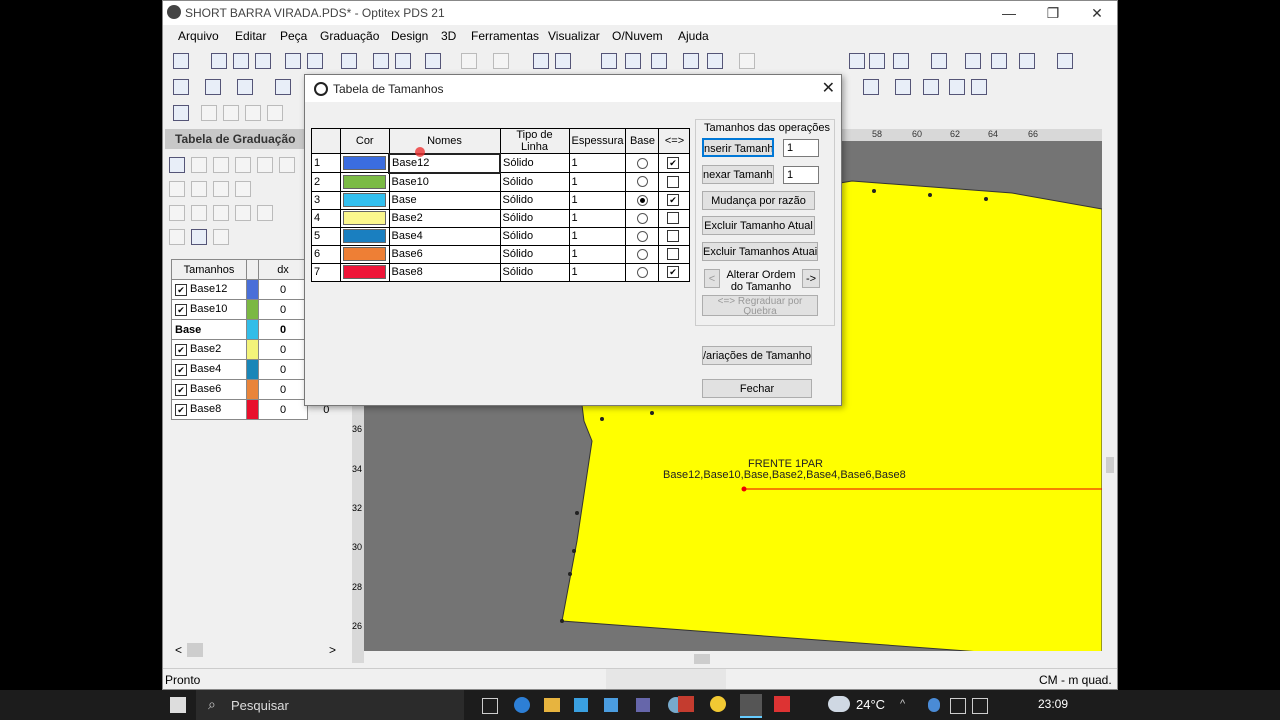  What do you see at coordinates (973, 61) in the screenshot?
I see `ruler-icon` at bounding box center [973, 61].